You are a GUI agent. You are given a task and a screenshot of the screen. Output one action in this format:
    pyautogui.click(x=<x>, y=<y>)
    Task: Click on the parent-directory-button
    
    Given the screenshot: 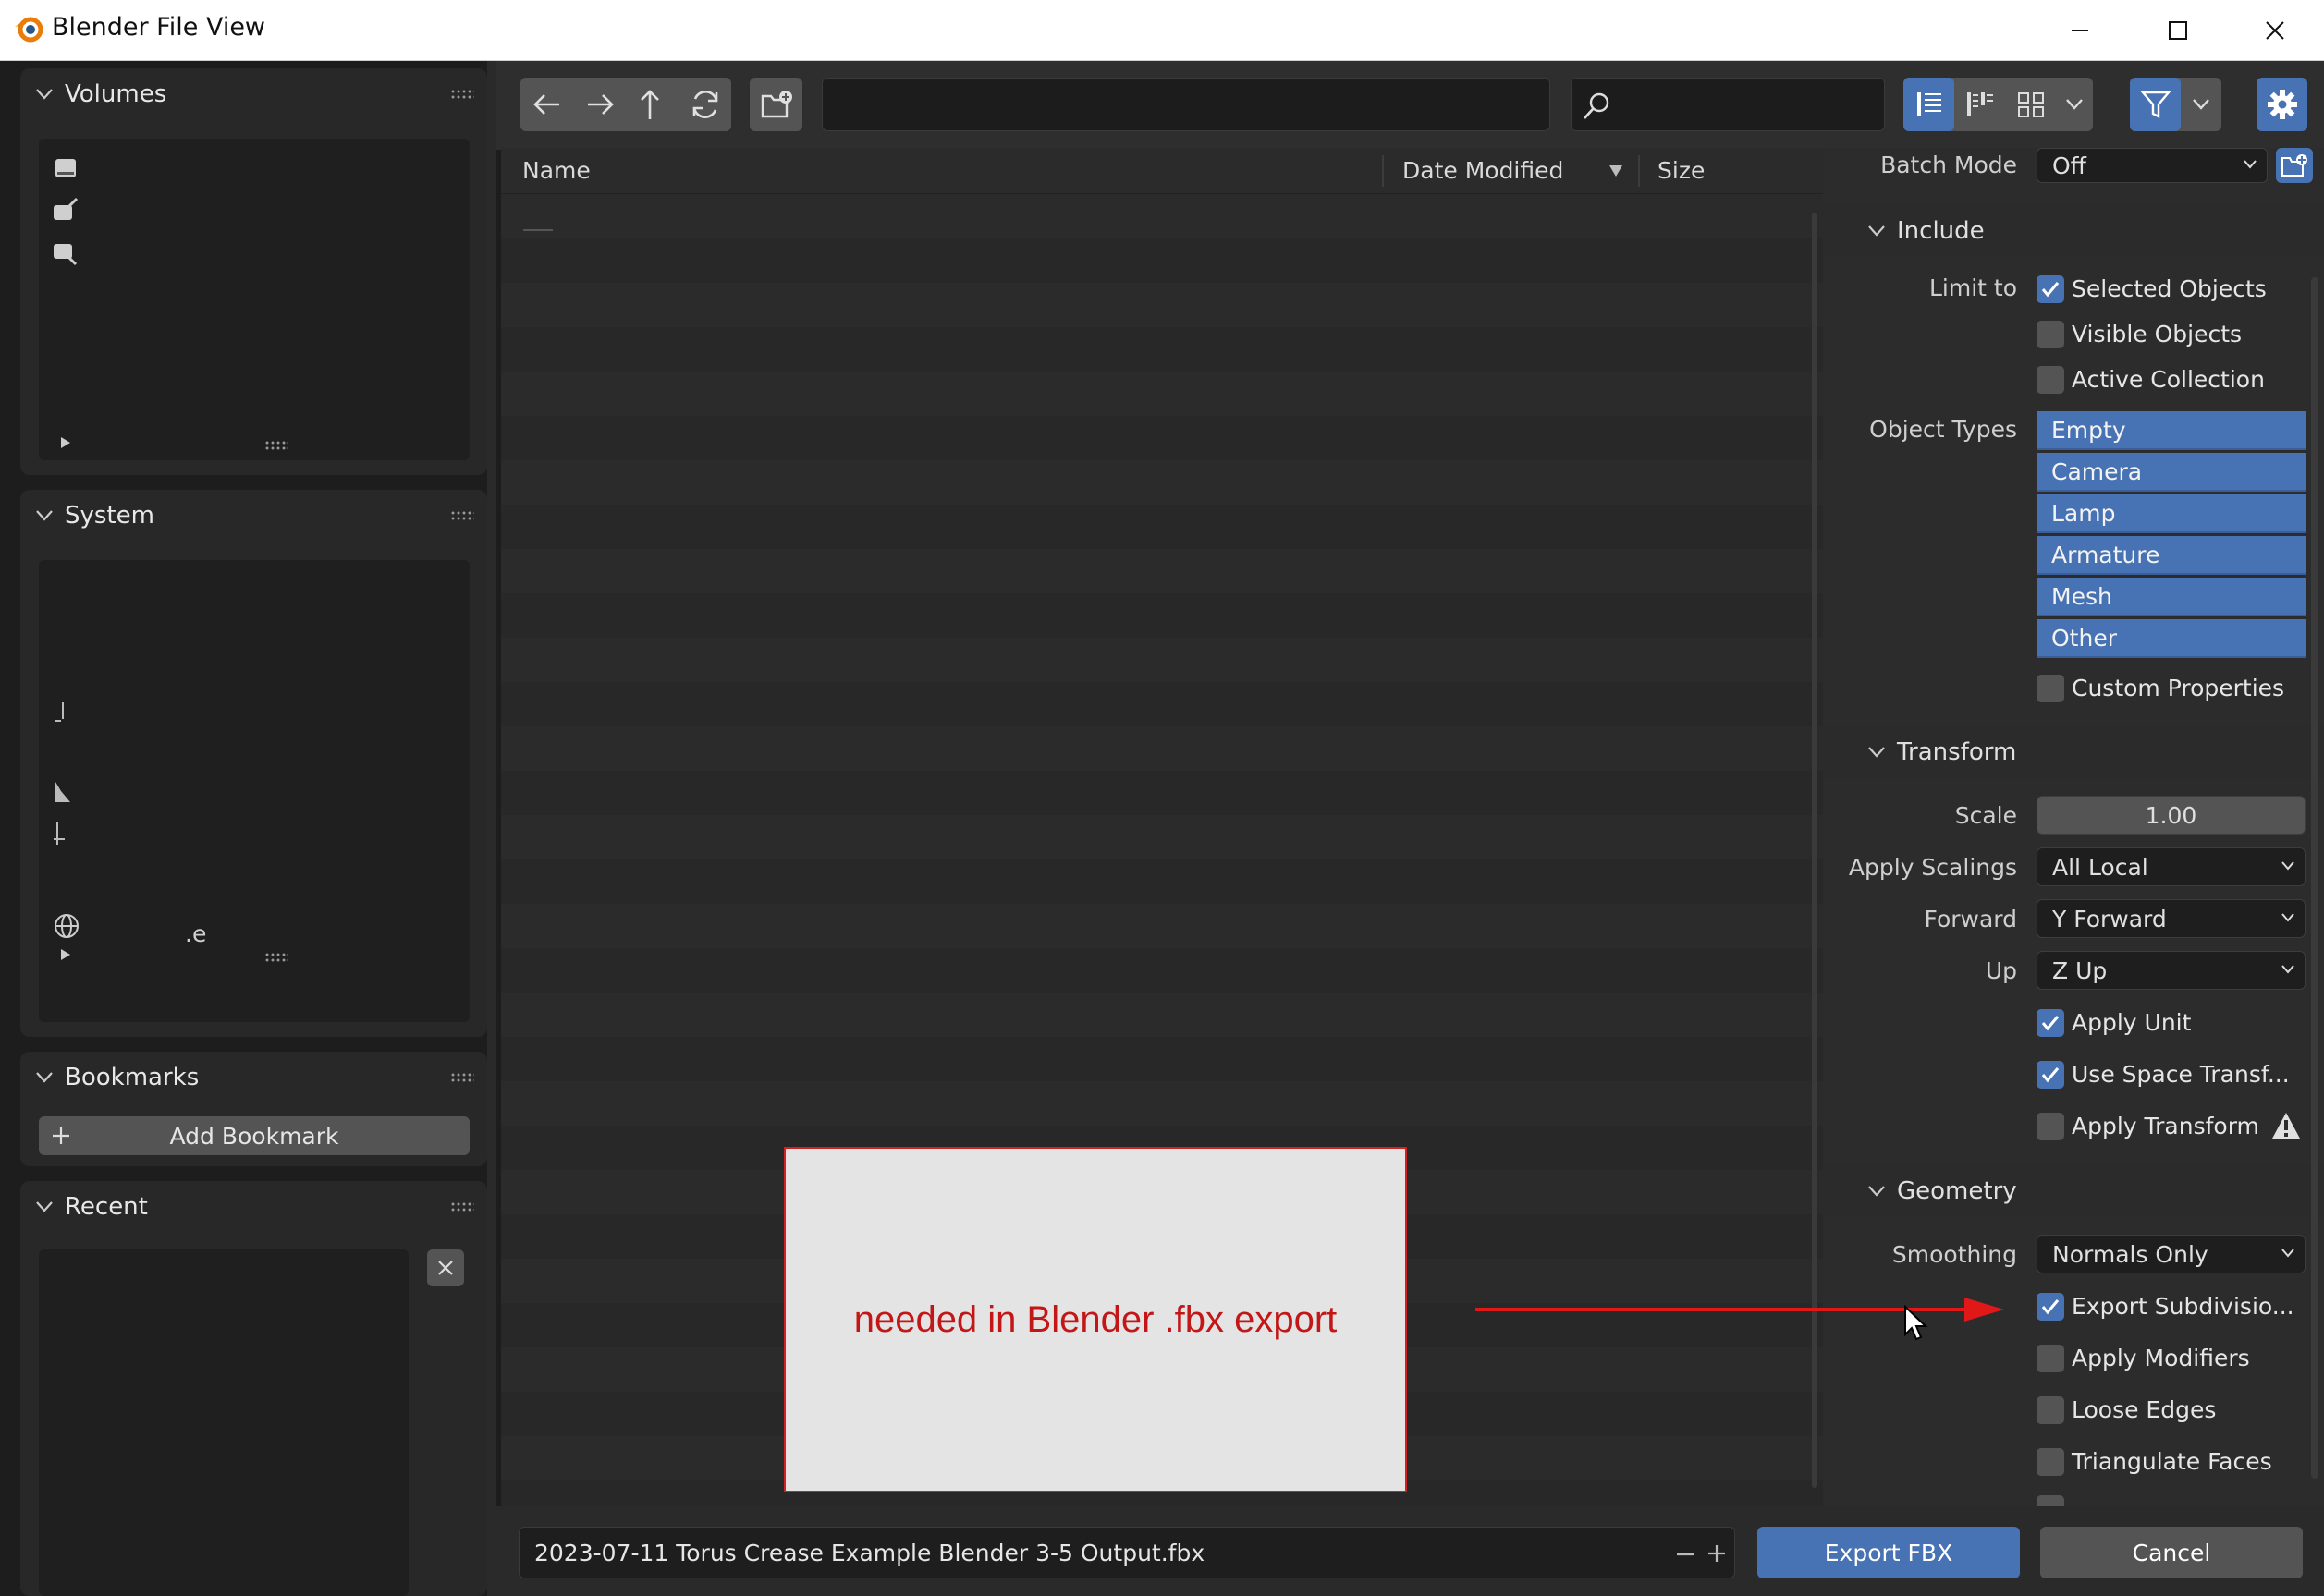 What is the action you would take?
    pyautogui.click(x=652, y=104)
    